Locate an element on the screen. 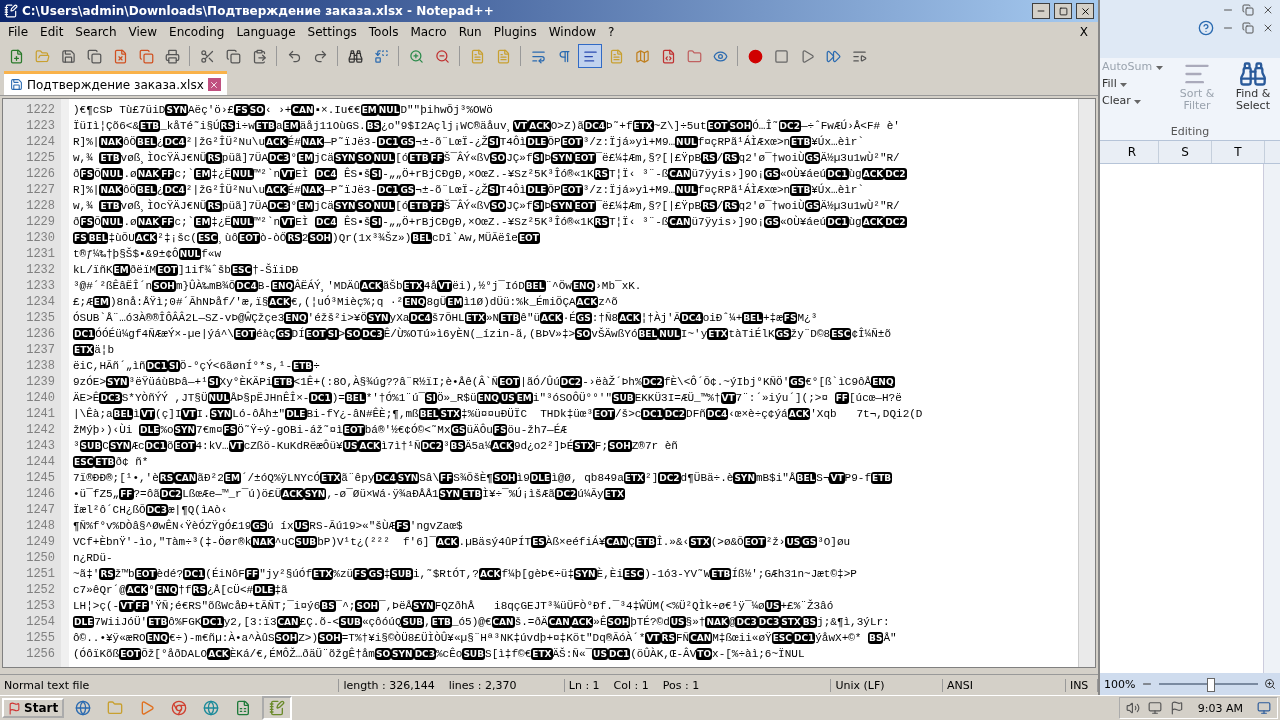 The height and width of the screenshot is (720, 1280). code-text: -„„Ö+rBjCÐgÐ,×OœZ.-¥Sz²5K³Îó®«1K is located at coordinates (488, 174).